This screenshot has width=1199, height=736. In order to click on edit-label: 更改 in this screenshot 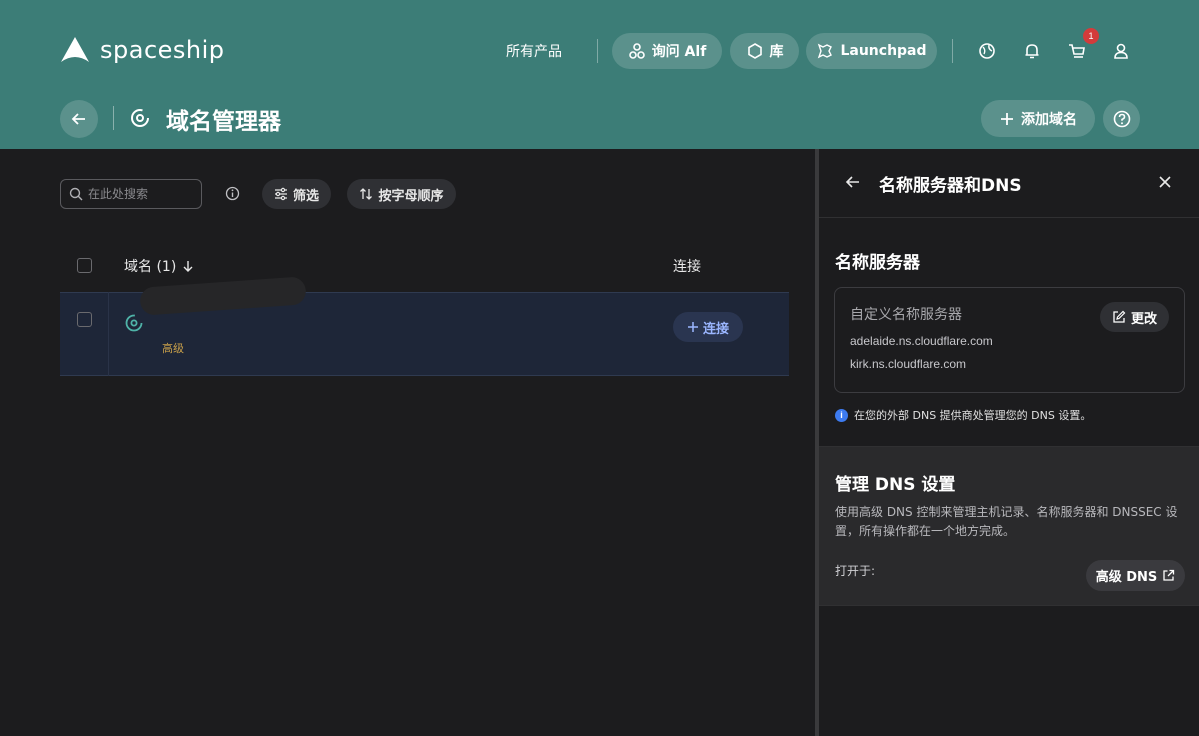, I will do `click(1143, 319)`.